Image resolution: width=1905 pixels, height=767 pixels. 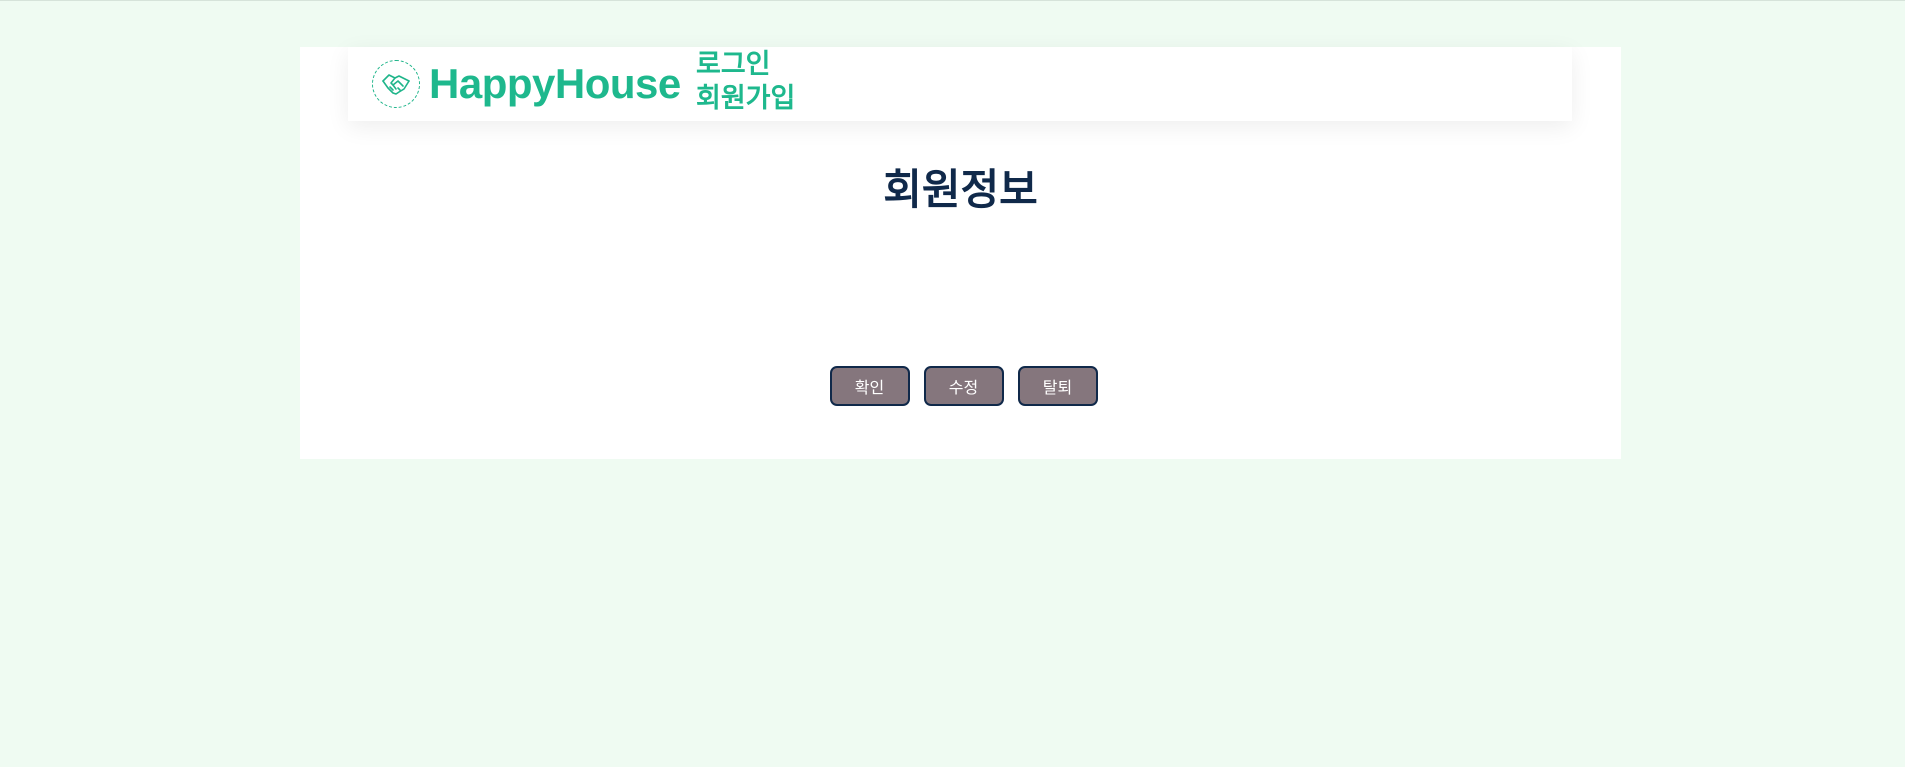 What do you see at coordinates (555, 83) in the screenshot?
I see `brand-name: HappyHouse` at bounding box center [555, 83].